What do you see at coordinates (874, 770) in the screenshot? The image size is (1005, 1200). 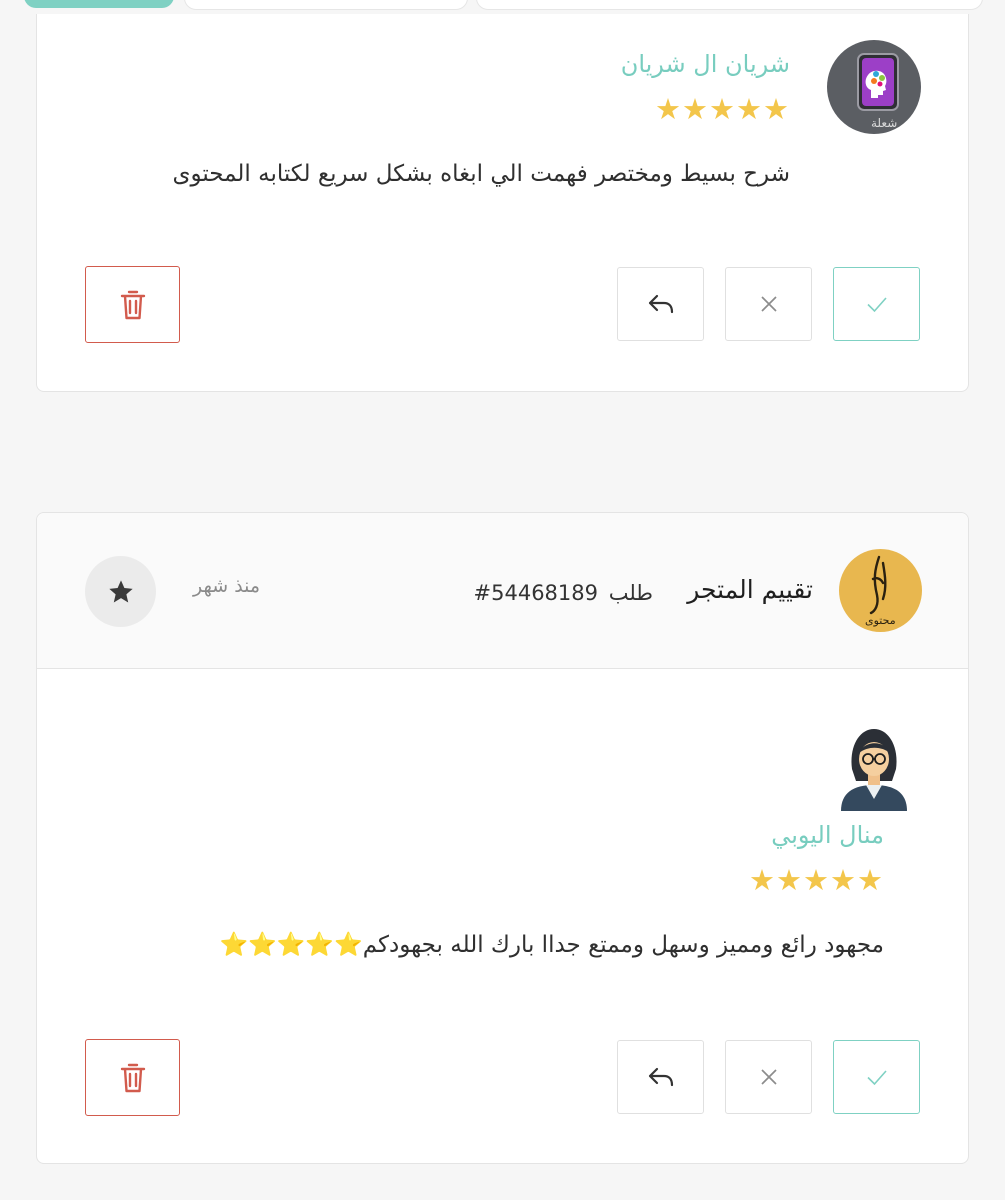 I see `woman-avatar-icon` at bounding box center [874, 770].